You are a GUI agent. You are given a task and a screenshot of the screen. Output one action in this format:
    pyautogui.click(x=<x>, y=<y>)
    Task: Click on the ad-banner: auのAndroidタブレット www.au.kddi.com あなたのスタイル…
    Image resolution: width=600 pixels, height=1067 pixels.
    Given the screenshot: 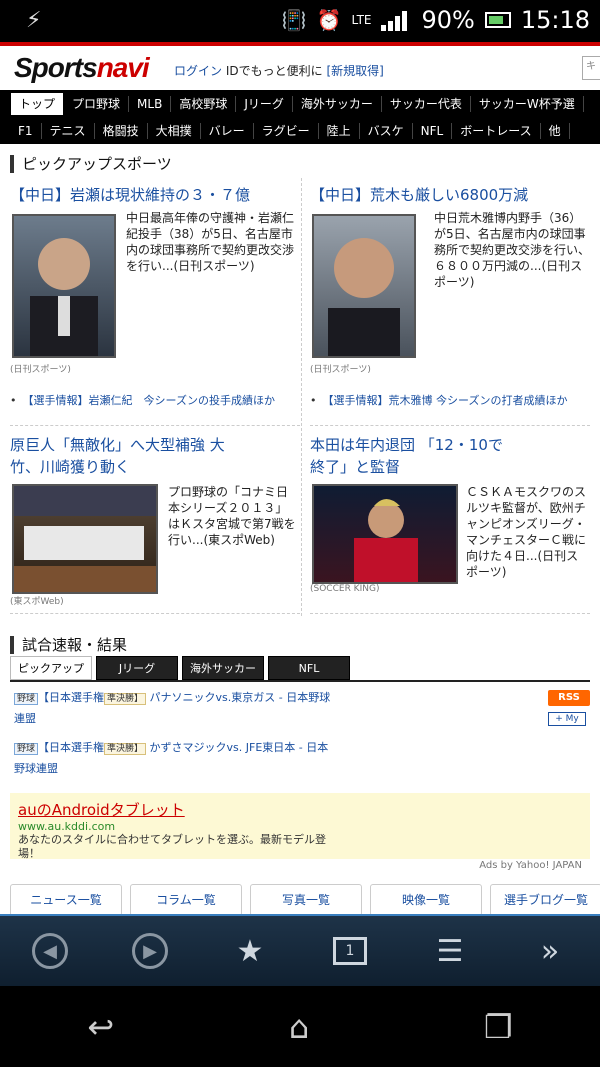 What is the action you would take?
    pyautogui.click(x=300, y=826)
    